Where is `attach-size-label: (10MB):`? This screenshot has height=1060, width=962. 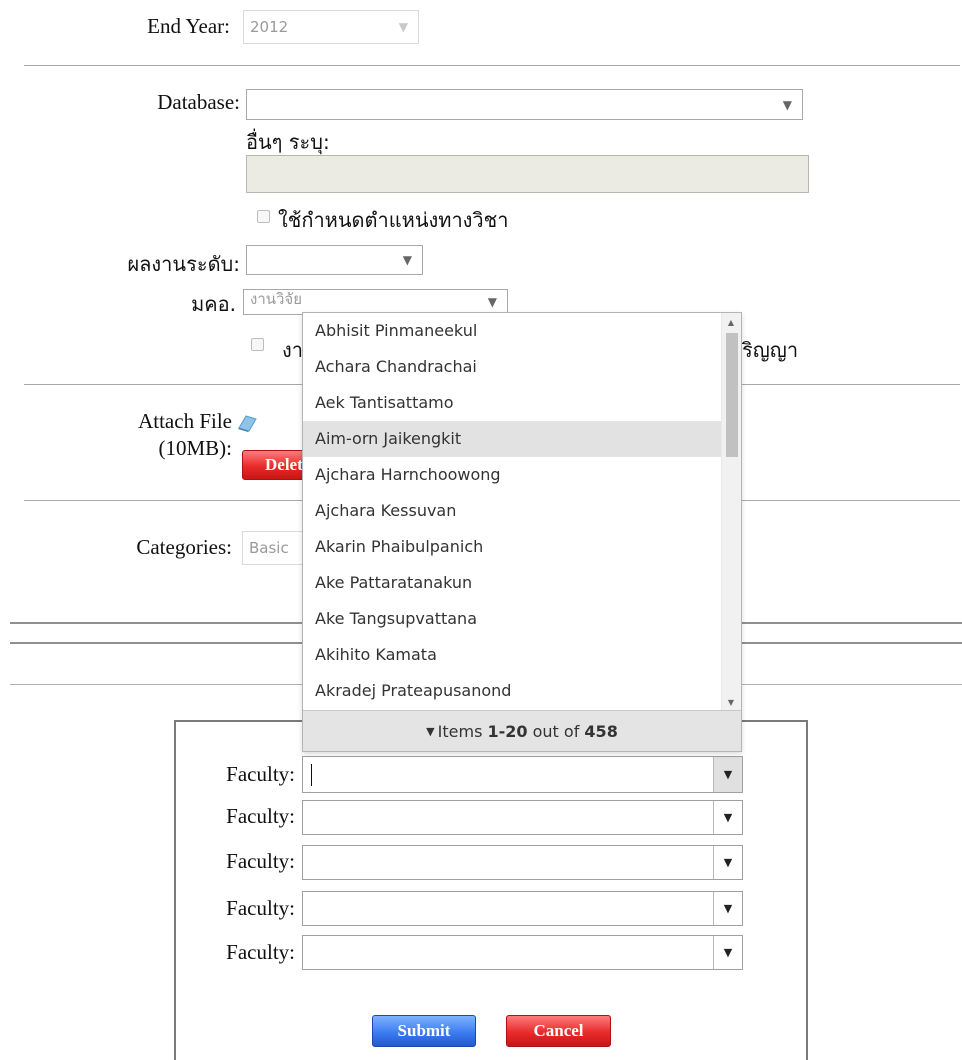 attach-size-label: (10MB): is located at coordinates (195, 448).